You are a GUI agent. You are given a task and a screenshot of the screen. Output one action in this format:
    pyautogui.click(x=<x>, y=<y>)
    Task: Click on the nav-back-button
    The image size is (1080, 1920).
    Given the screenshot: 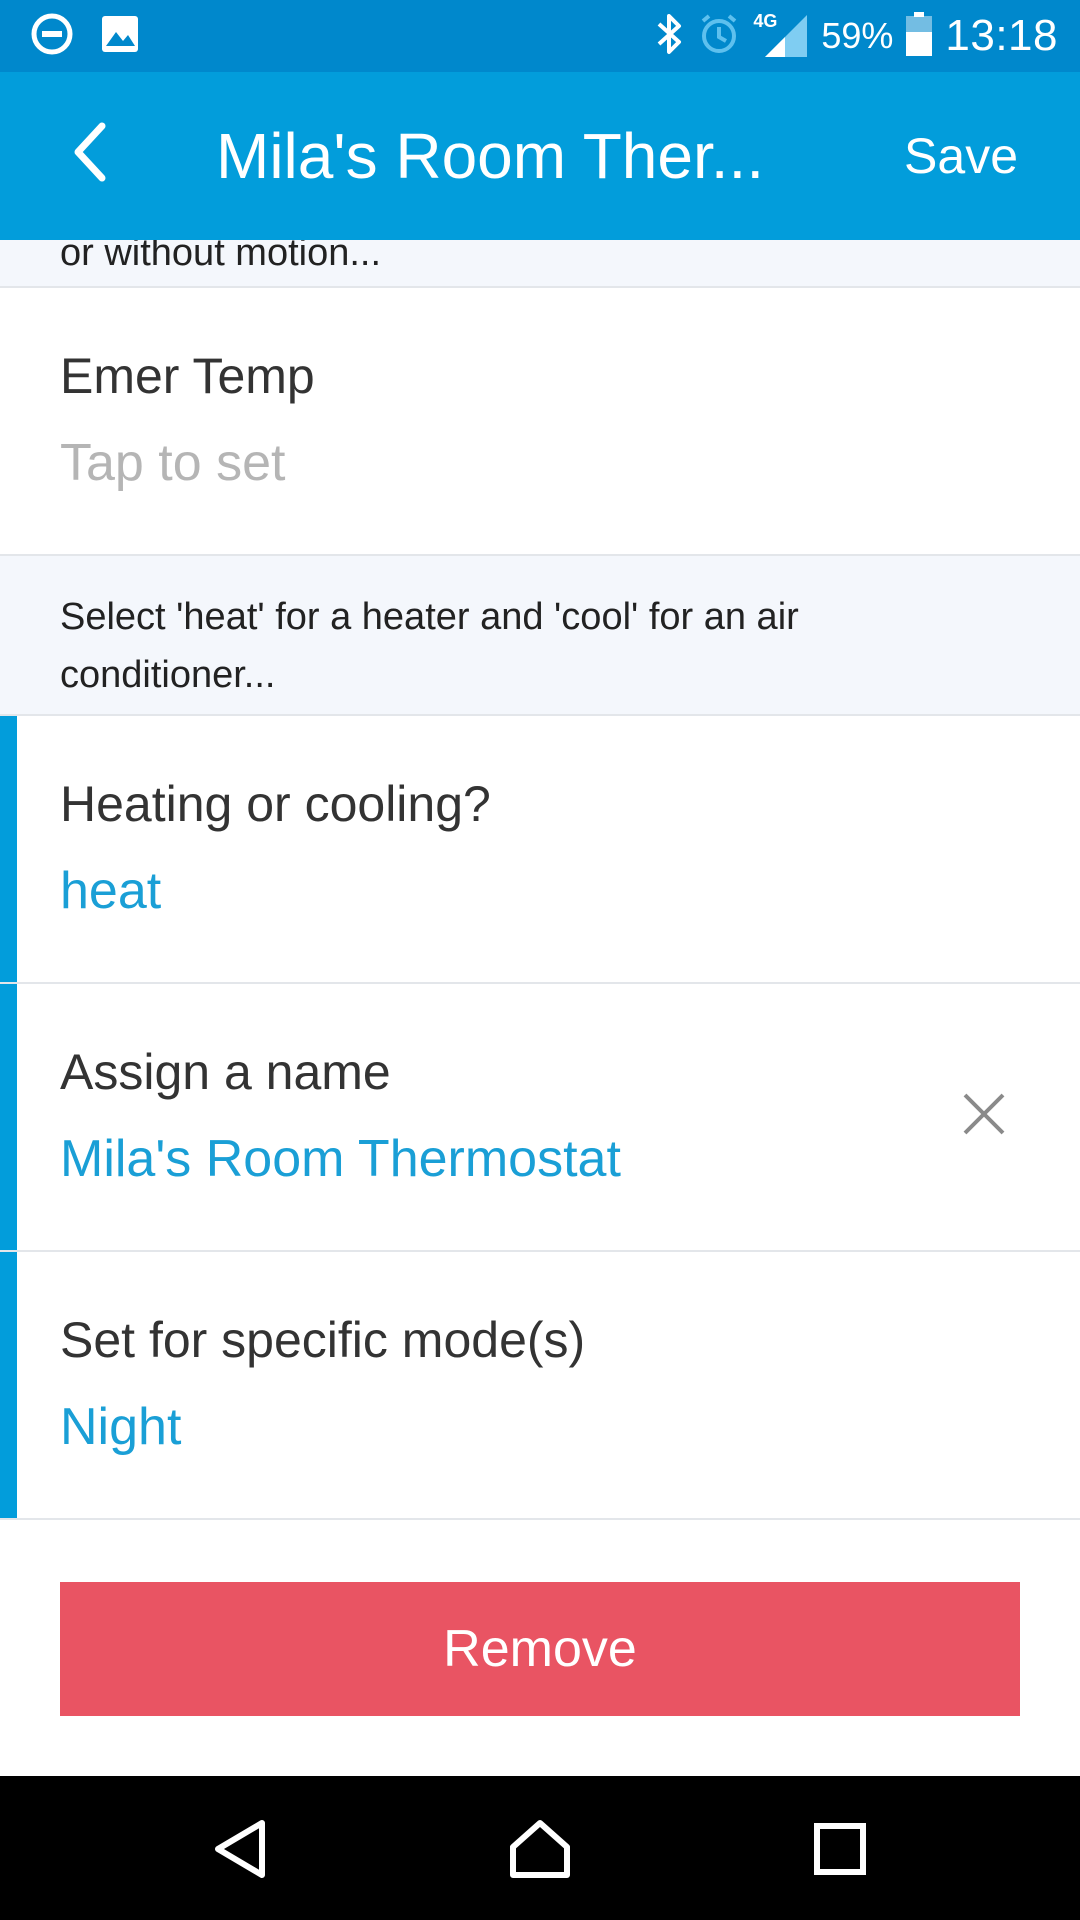 What is the action you would take?
    pyautogui.click(x=240, y=1851)
    